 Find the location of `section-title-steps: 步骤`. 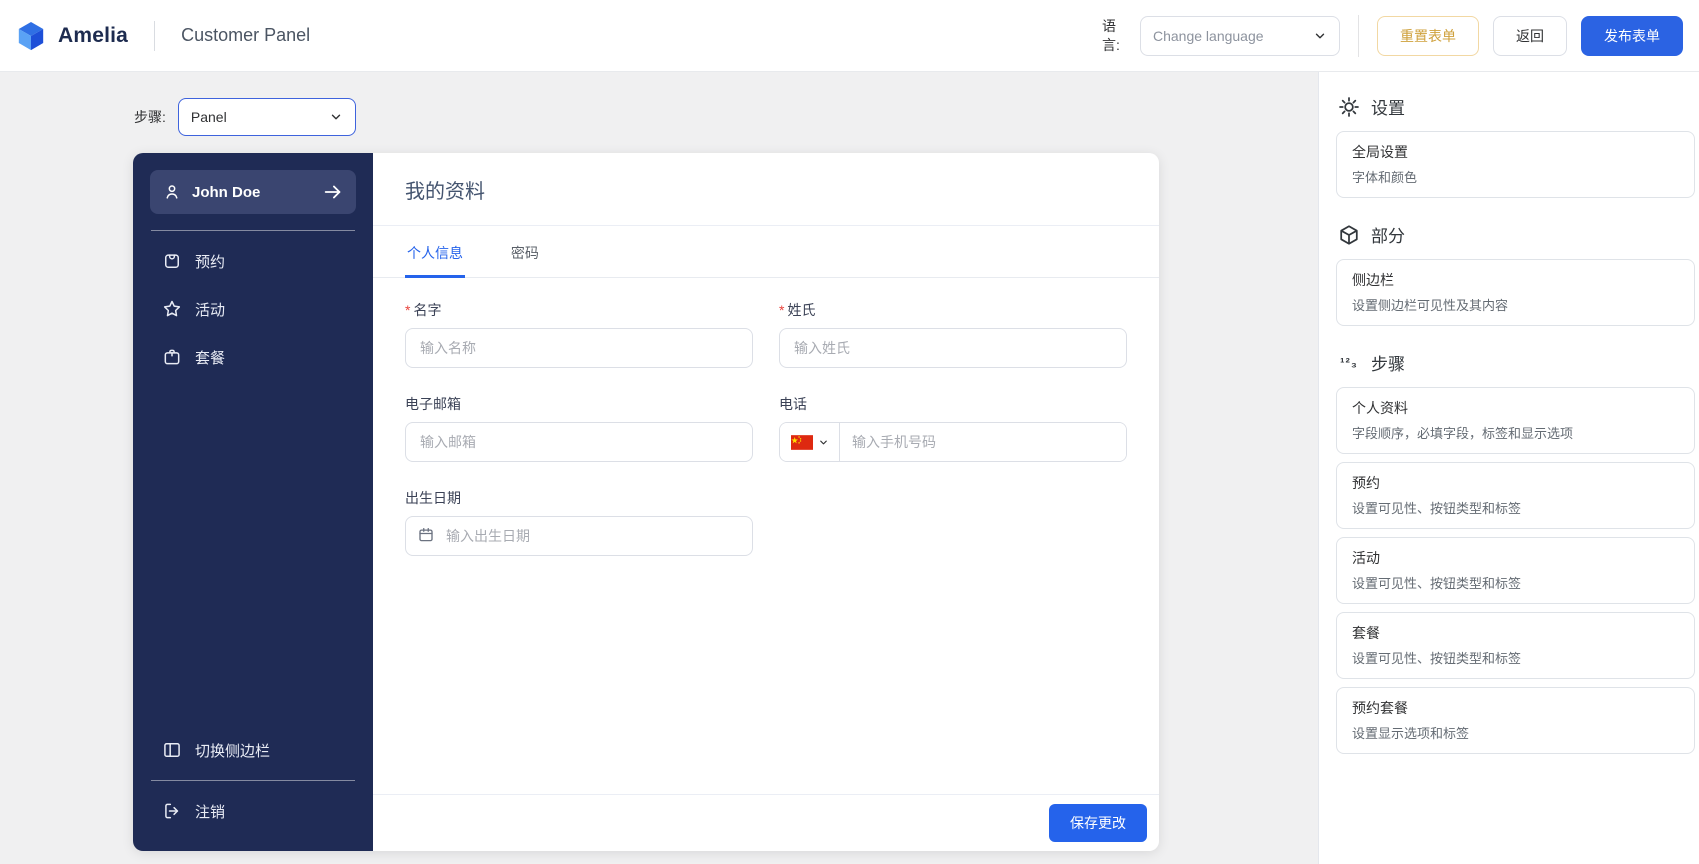

section-title-steps: 步骤 is located at coordinates (1388, 364).